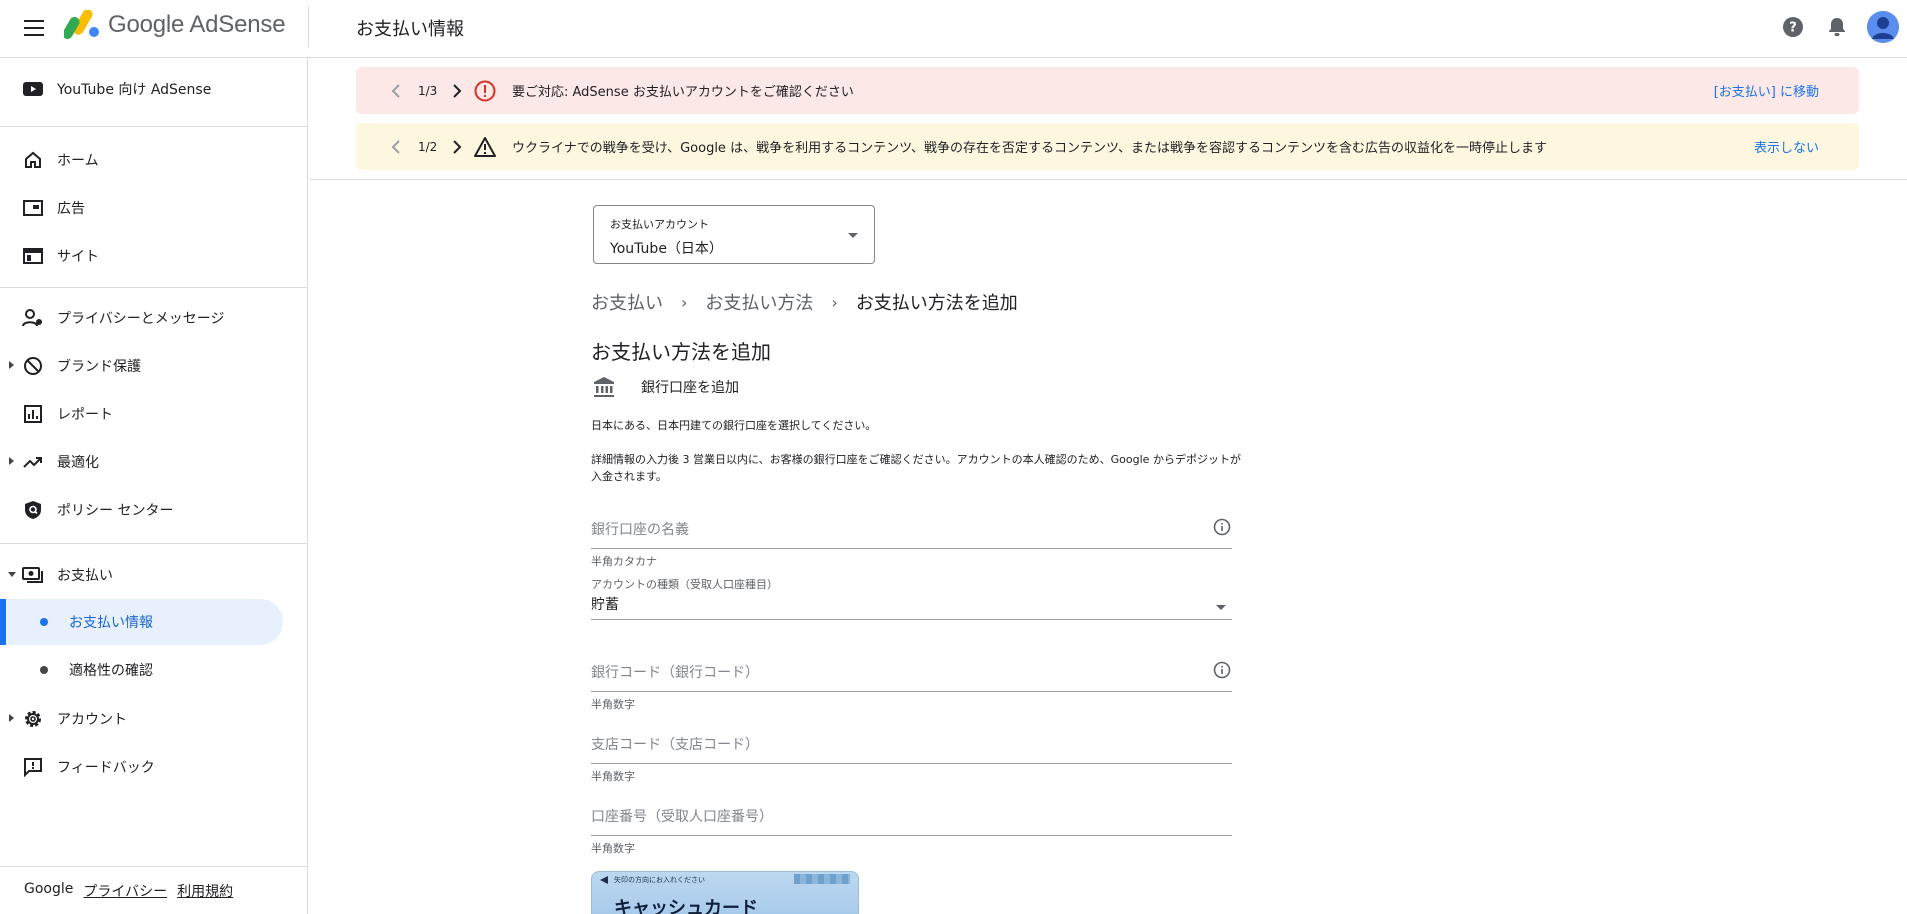 The height and width of the screenshot is (914, 1907). I want to click on warning-icon, so click(485, 147).